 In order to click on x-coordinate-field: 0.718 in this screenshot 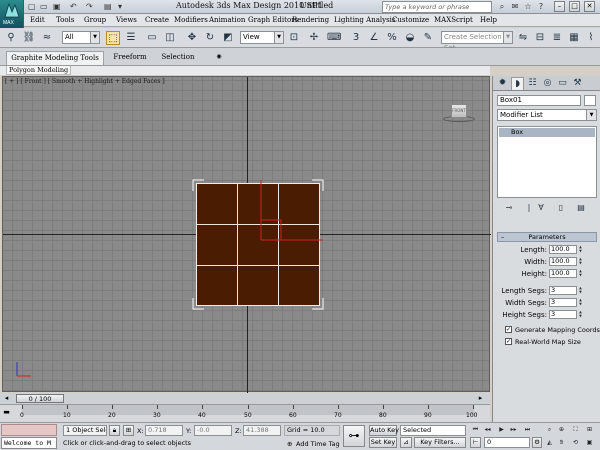, I will do `click(164, 430)`.